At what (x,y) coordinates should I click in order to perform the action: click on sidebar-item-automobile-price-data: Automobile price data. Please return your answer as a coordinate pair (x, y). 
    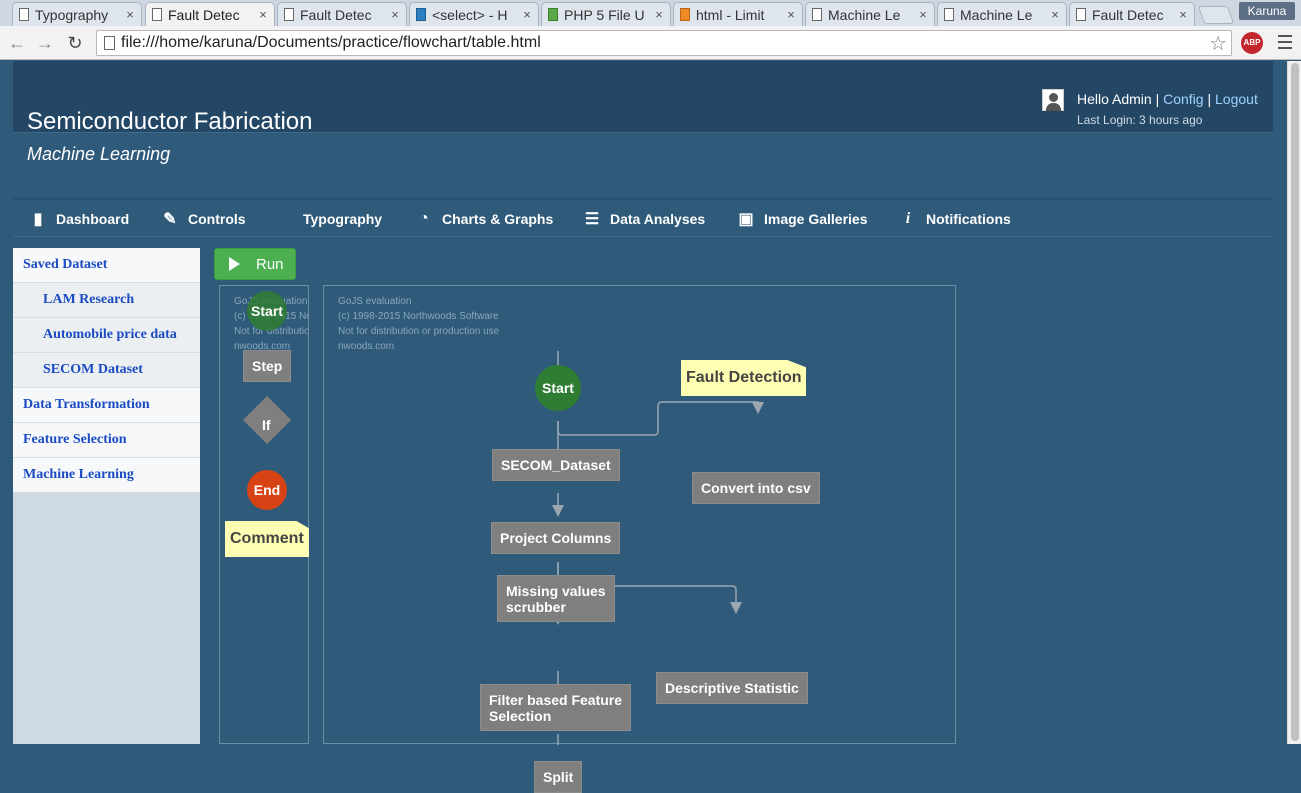
    Looking at the image, I should click on (106, 335).